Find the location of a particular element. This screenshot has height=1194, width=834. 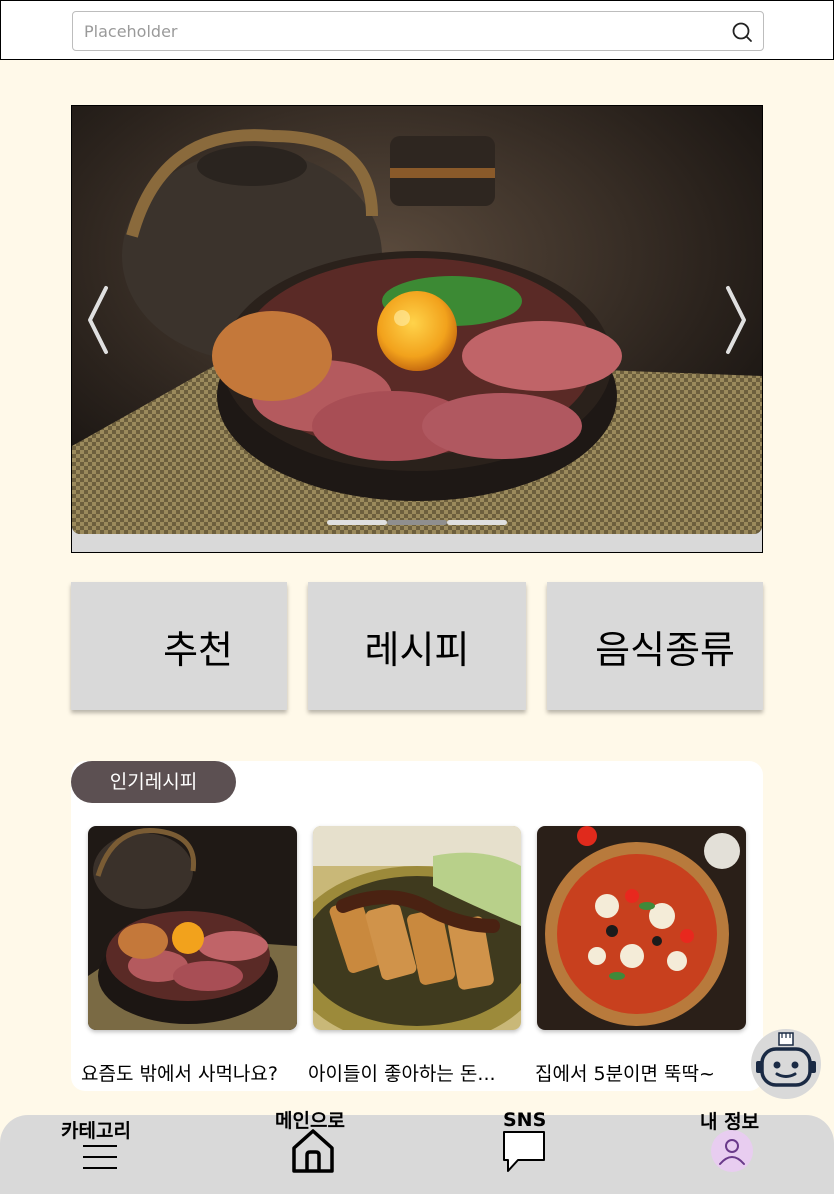

menu-icon is located at coordinates (100, 1157).